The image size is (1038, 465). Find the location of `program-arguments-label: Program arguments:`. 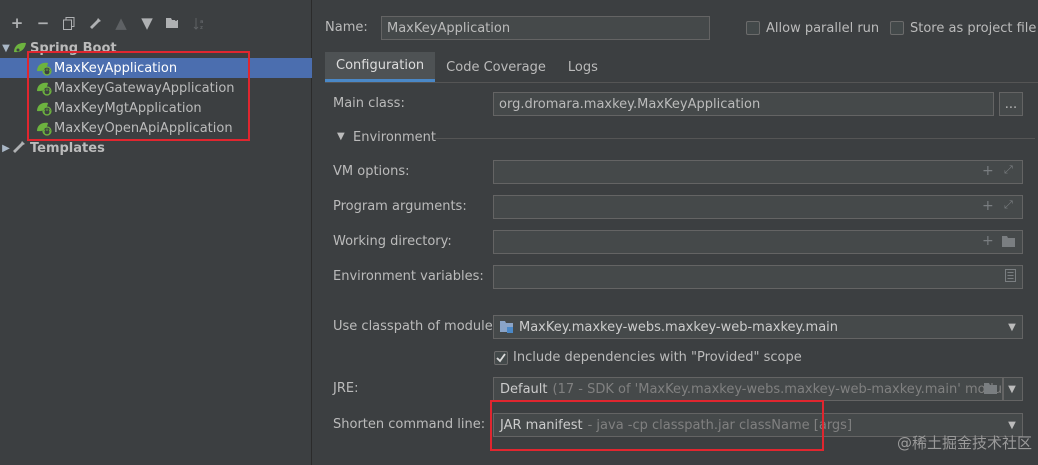

program-arguments-label: Program arguments: is located at coordinates (400, 206).